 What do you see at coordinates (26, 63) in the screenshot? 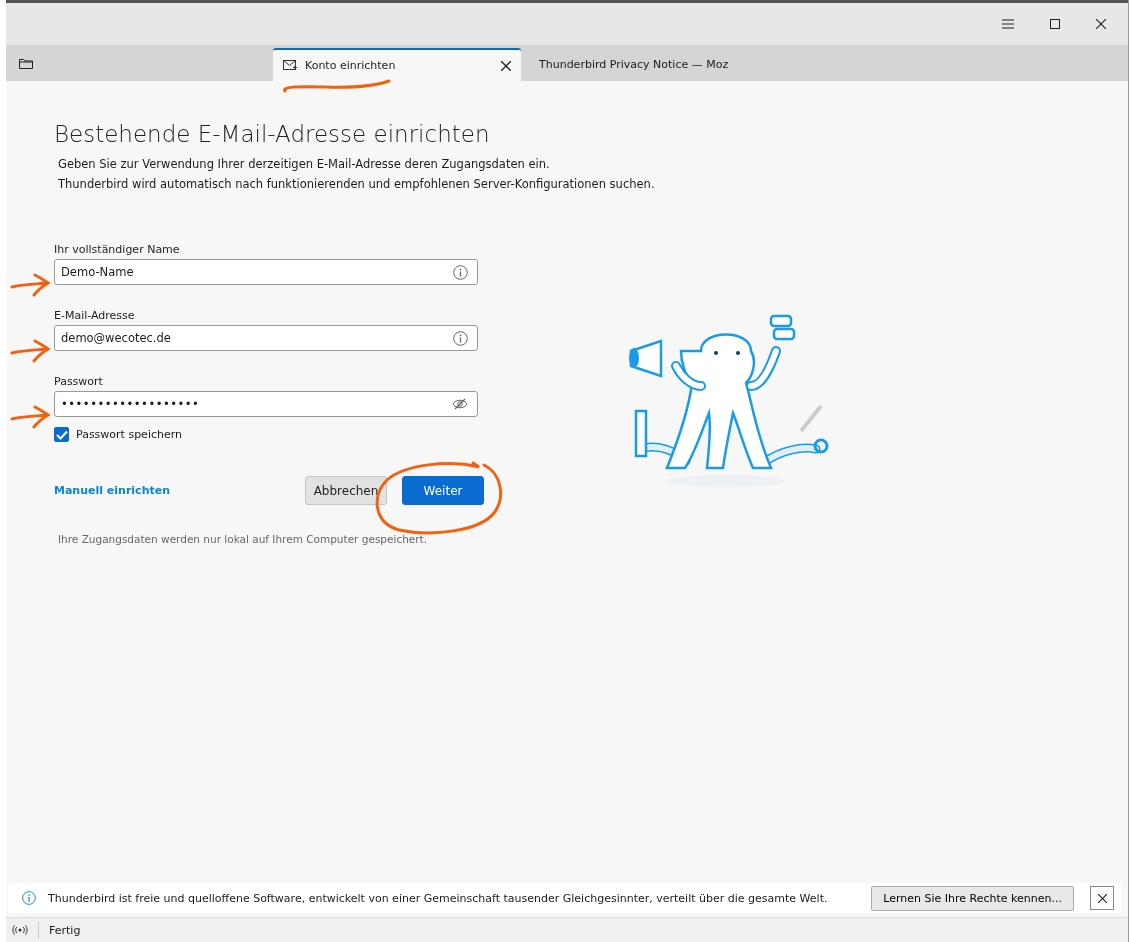
I see `folder-icon` at bounding box center [26, 63].